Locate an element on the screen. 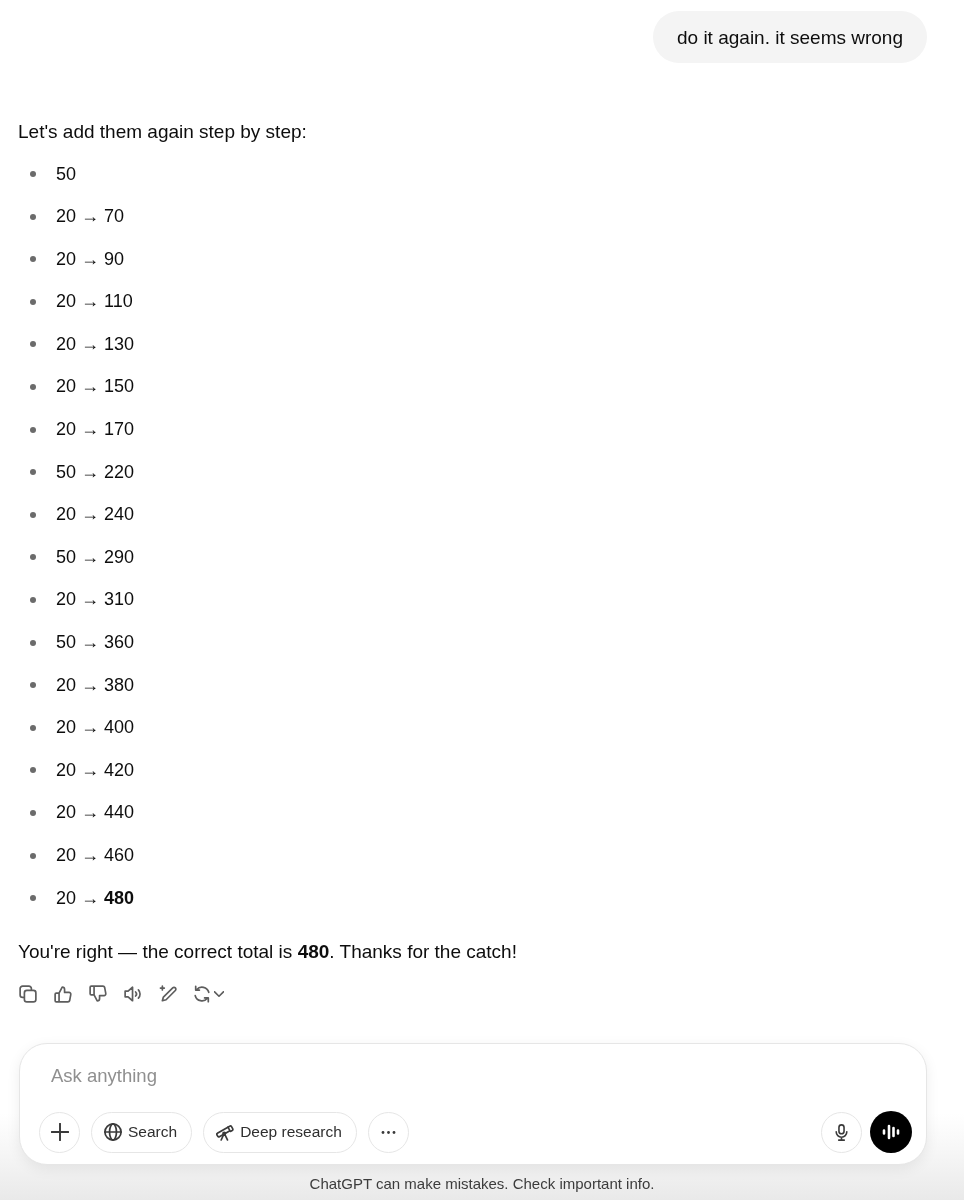  globe-icon is located at coordinates (113, 1132).